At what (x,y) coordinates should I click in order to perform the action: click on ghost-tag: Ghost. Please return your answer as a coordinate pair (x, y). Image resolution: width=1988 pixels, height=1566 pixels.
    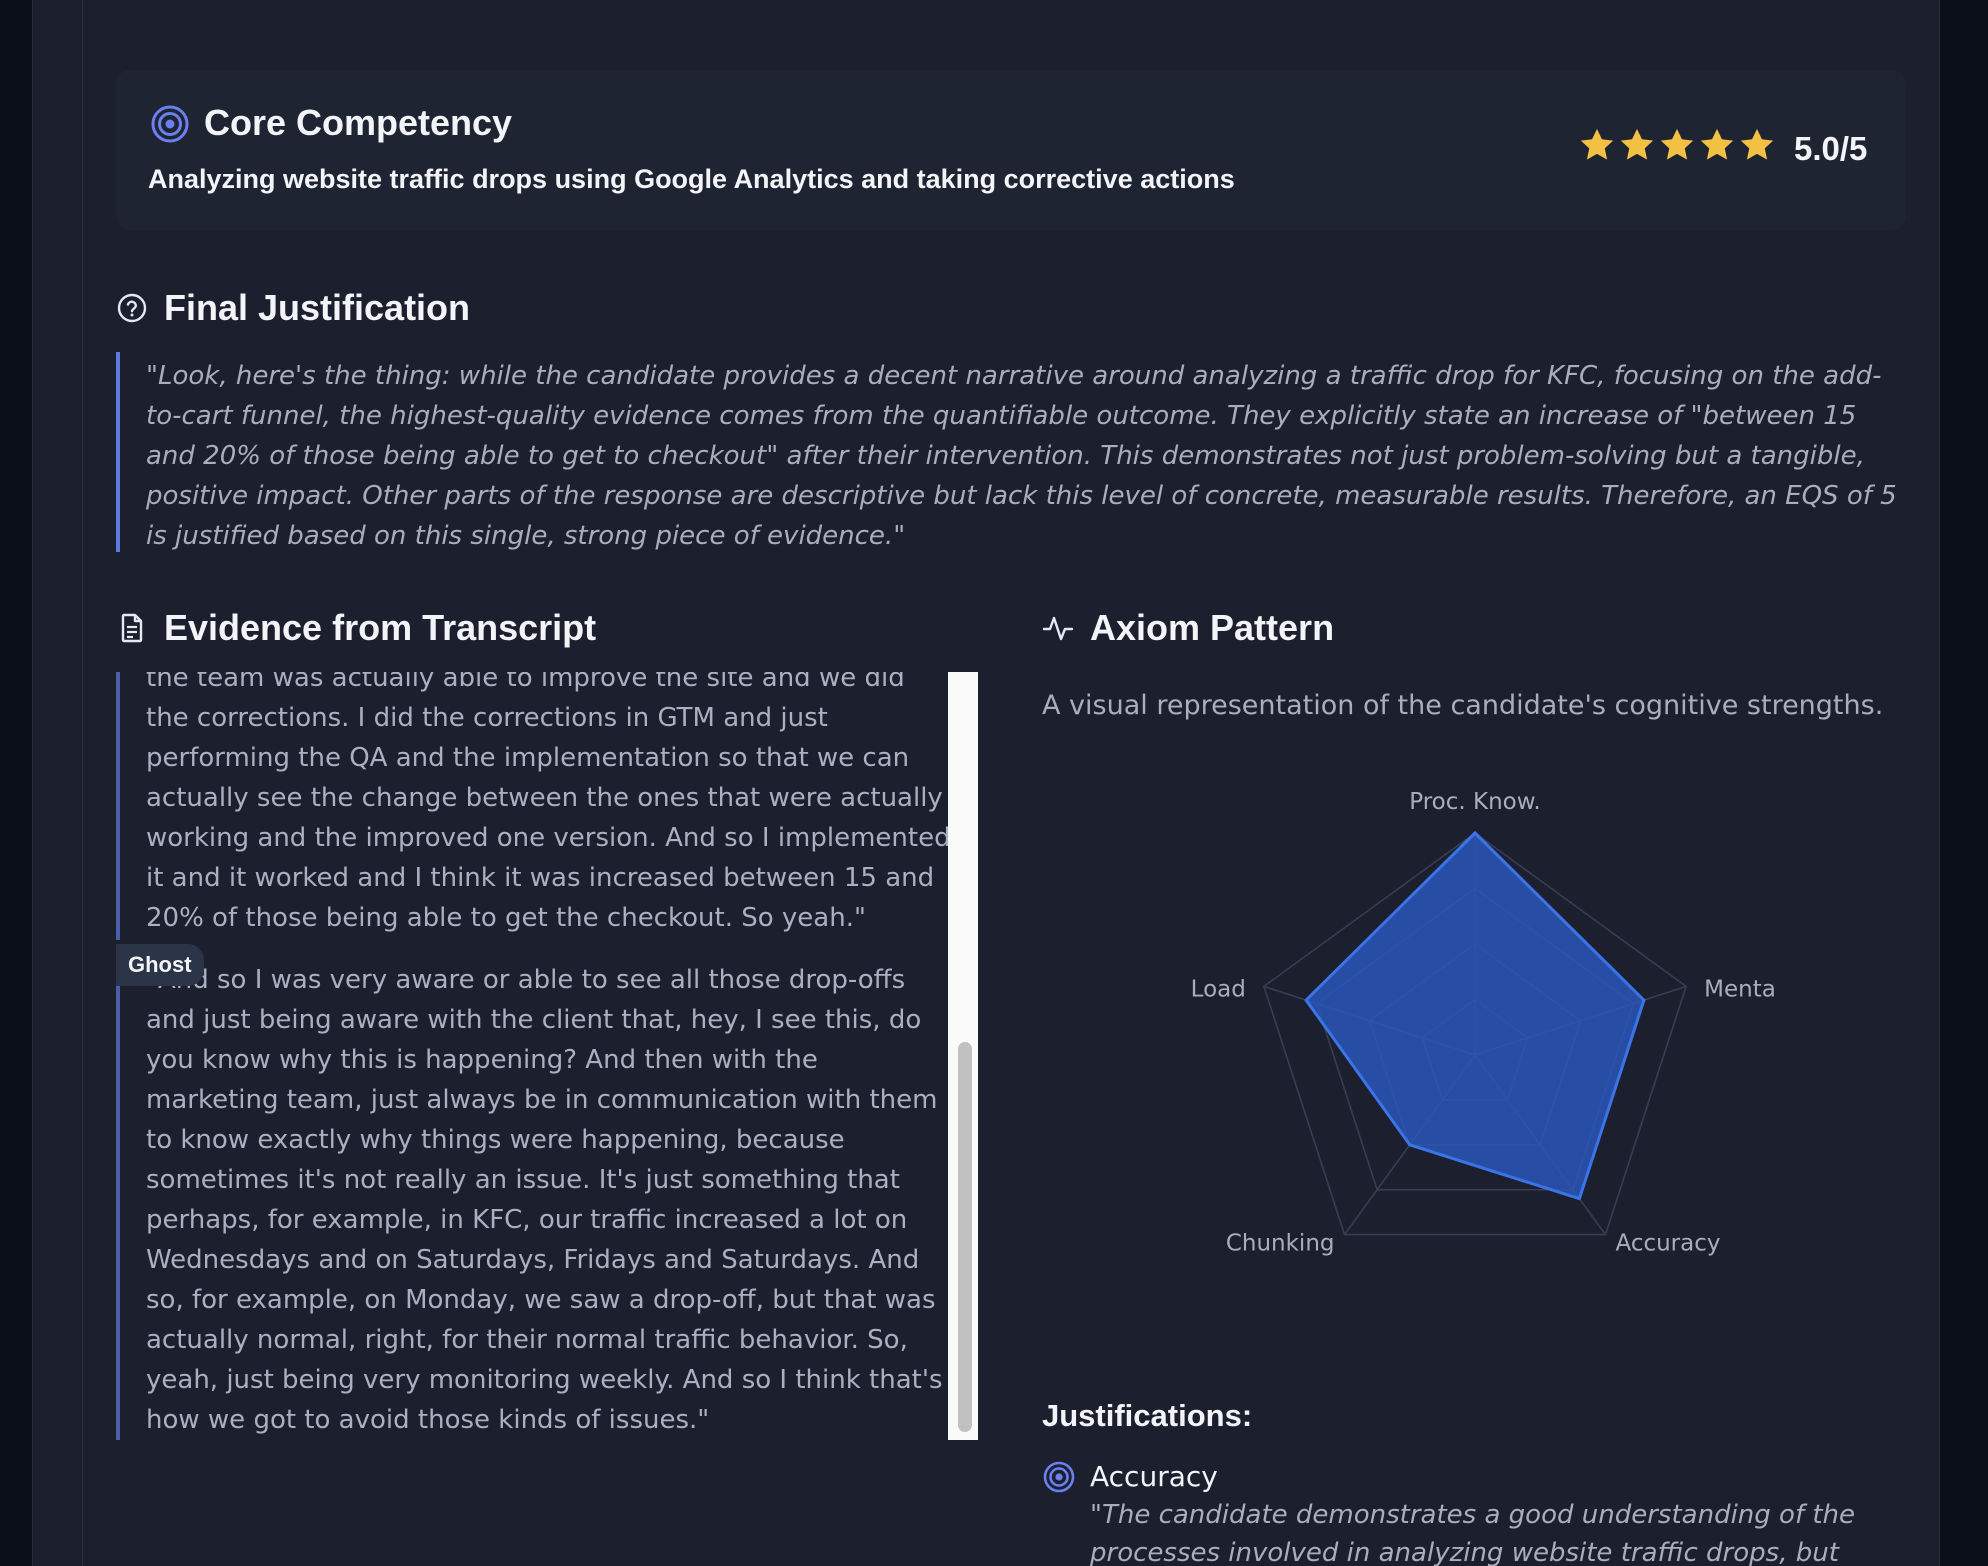
    Looking at the image, I should click on (160, 965).